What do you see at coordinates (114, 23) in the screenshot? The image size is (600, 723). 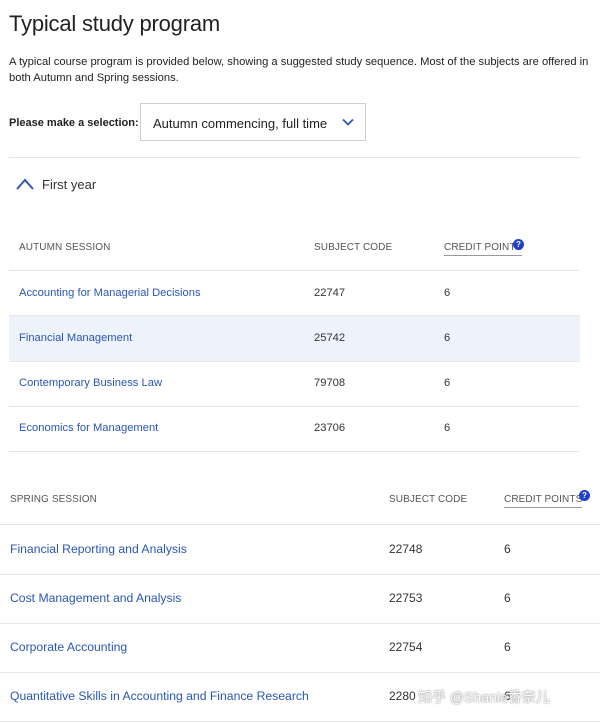 I see `page-title: Typical study program` at bounding box center [114, 23].